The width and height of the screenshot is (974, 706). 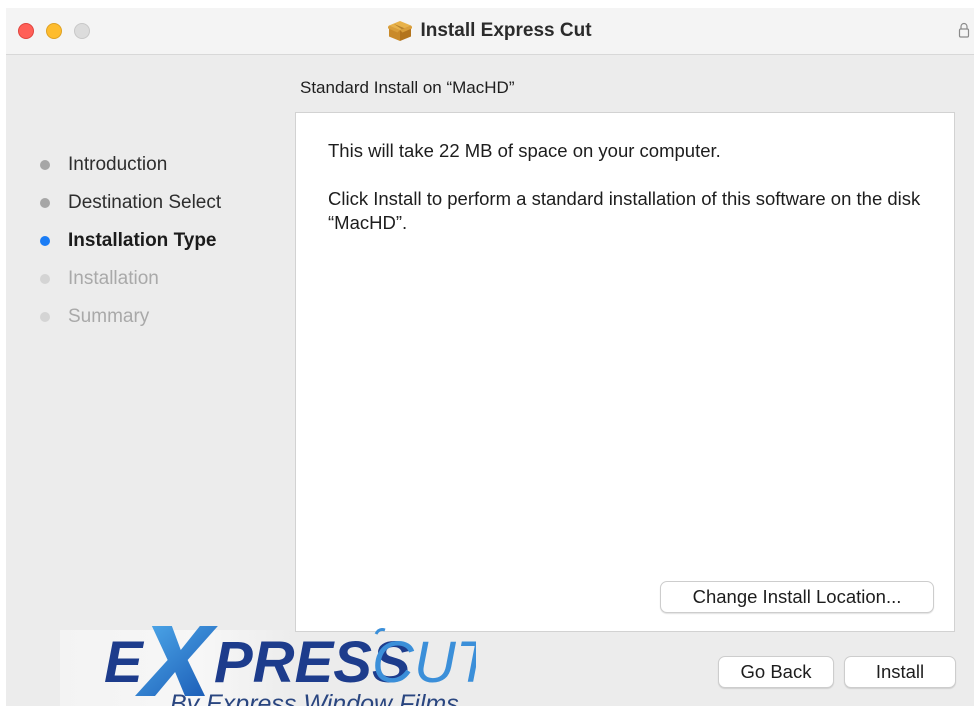 What do you see at coordinates (290, 666) in the screenshot?
I see `expresscut-logo: E PRESS CUT By Express Window Films` at bounding box center [290, 666].